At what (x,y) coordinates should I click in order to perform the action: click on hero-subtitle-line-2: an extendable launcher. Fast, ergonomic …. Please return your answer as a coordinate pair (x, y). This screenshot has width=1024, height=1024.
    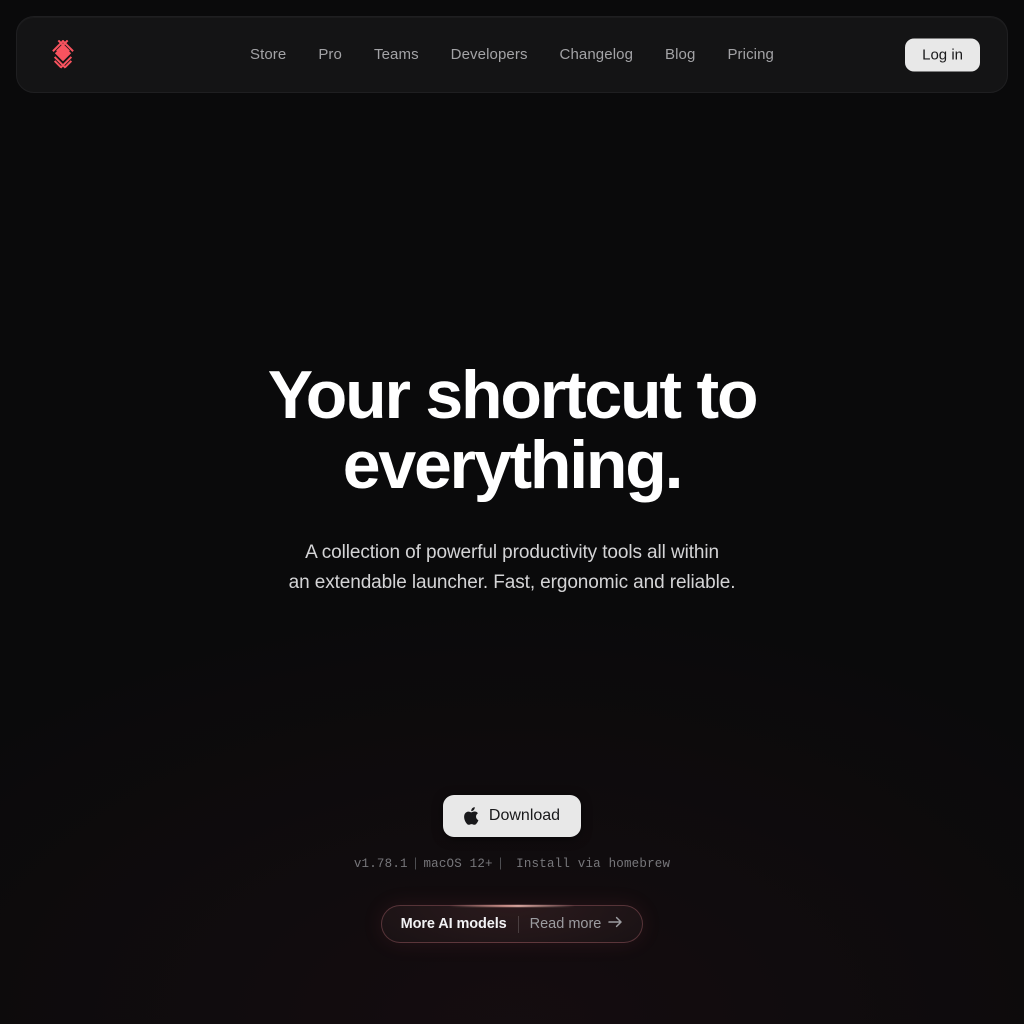
    Looking at the image, I should click on (512, 582).